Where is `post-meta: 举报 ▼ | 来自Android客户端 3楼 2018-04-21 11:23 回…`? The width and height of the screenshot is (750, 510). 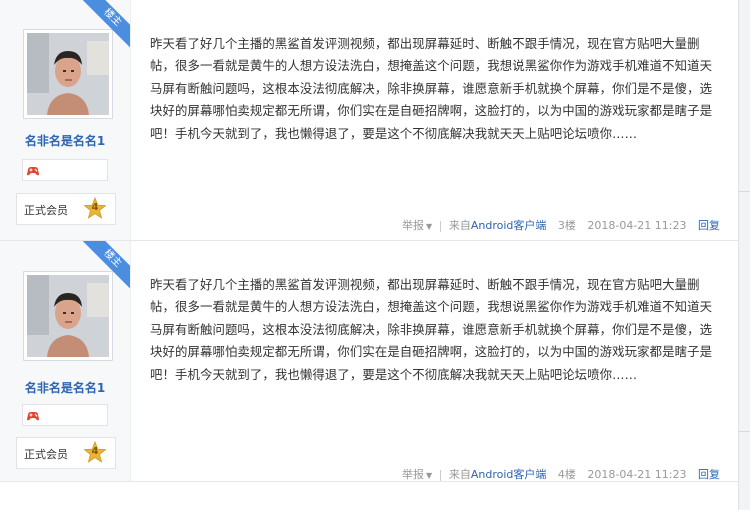 post-meta: 举报 ▼ | 来自Android客户端 3楼 2018-04-21 11:23 回… is located at coordinates (560, 225).